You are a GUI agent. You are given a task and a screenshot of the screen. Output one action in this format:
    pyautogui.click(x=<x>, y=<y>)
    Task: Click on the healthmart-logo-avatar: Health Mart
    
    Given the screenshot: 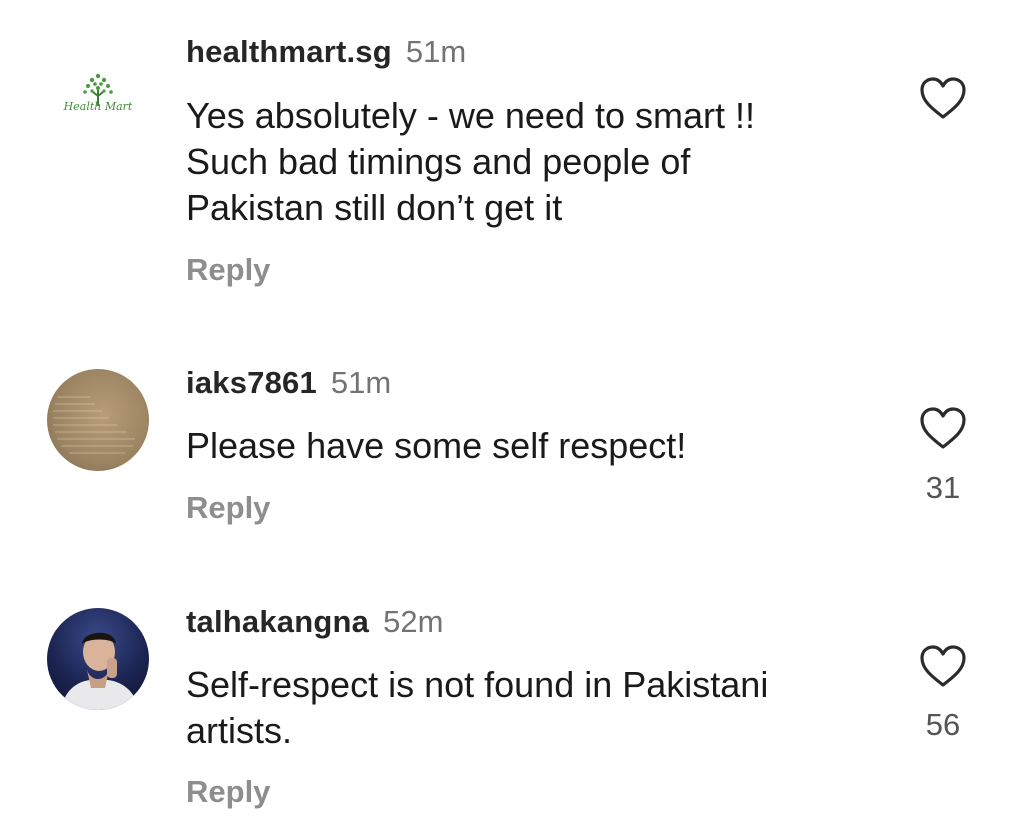 What is the action you would take?
    pyautogui.click(x=98, y=100)
    